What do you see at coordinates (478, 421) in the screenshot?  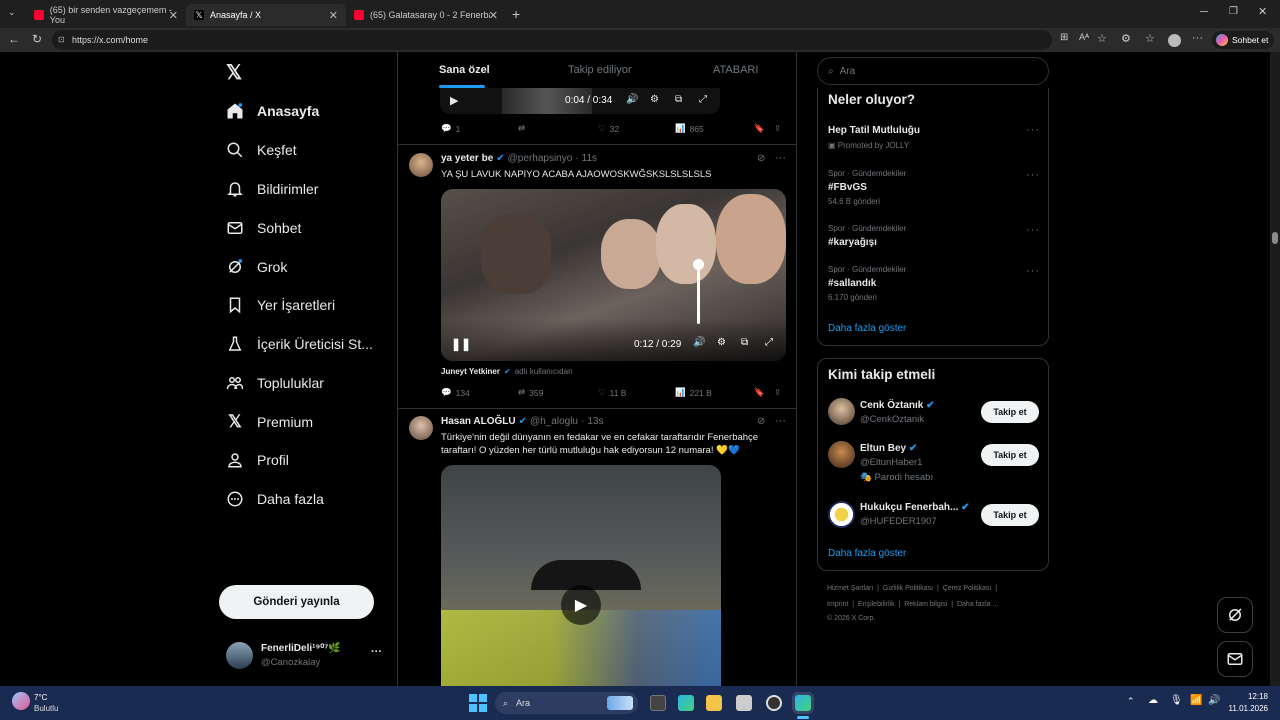 I see `author-name: Hasan ALOĞLU` at bounding box center [478, 421].